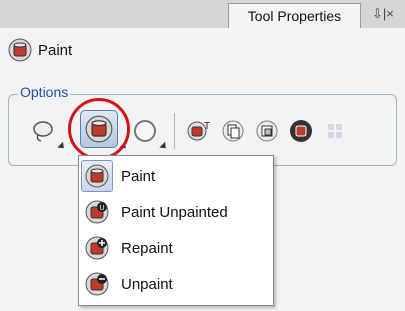  I want to click on toolbar-separator, so click(174, 131).